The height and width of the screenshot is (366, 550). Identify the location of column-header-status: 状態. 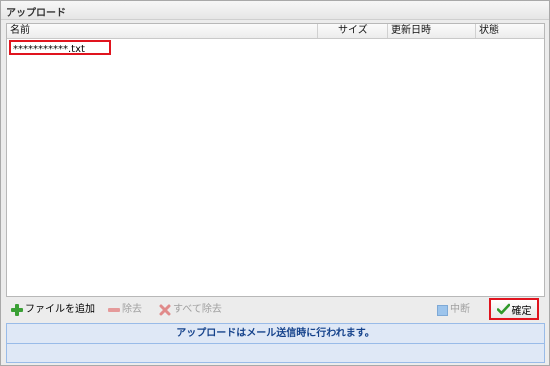
(510, 31).